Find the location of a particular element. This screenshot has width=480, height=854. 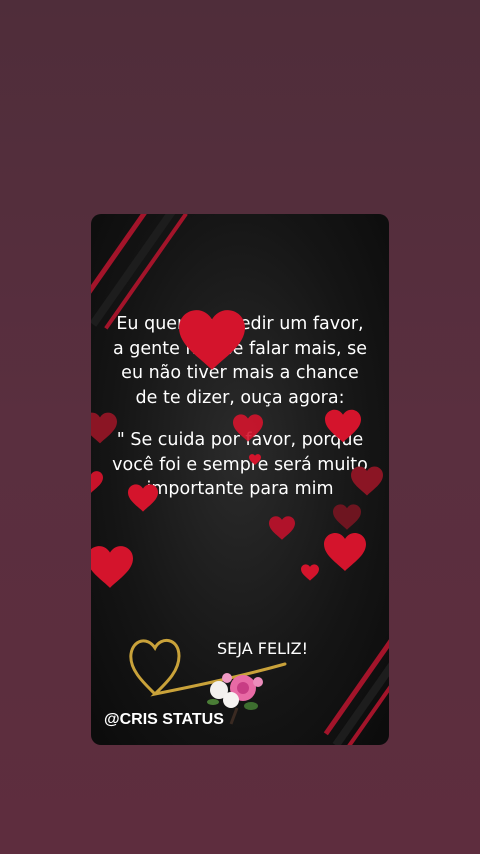

watermark-label: @CRIS STATUS is located at coordinates (164, 719).